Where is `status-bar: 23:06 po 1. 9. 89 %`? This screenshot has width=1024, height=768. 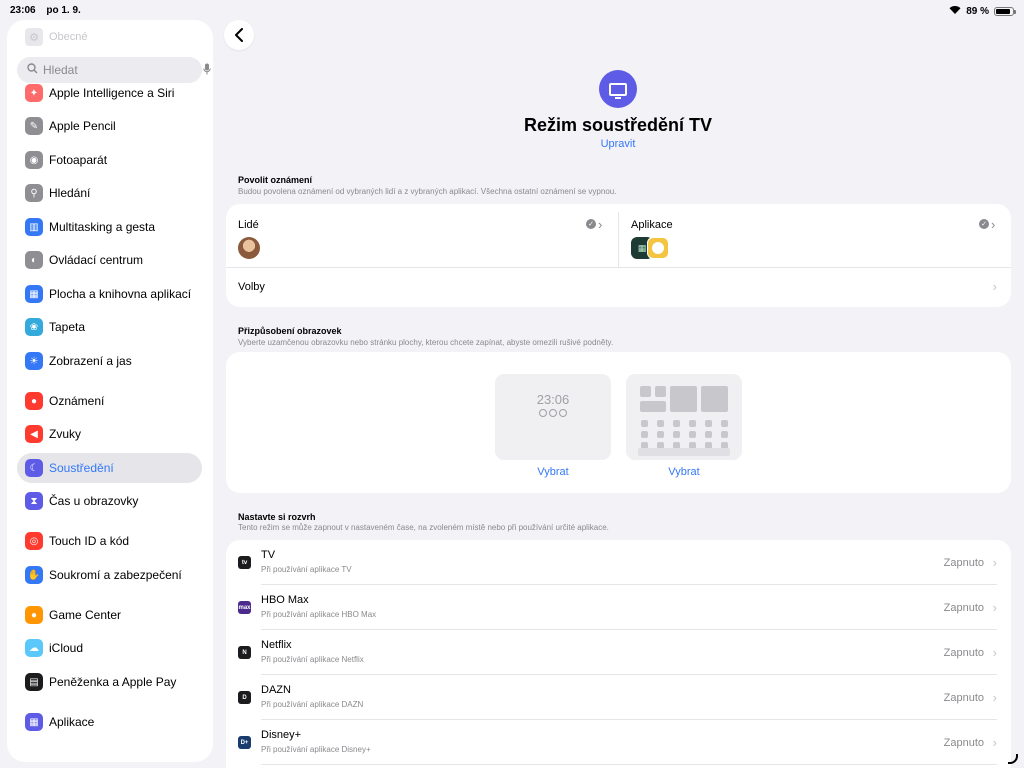
status-bar: 23:06 po 1. 9. 89 % is located at coordinates (512, 10).